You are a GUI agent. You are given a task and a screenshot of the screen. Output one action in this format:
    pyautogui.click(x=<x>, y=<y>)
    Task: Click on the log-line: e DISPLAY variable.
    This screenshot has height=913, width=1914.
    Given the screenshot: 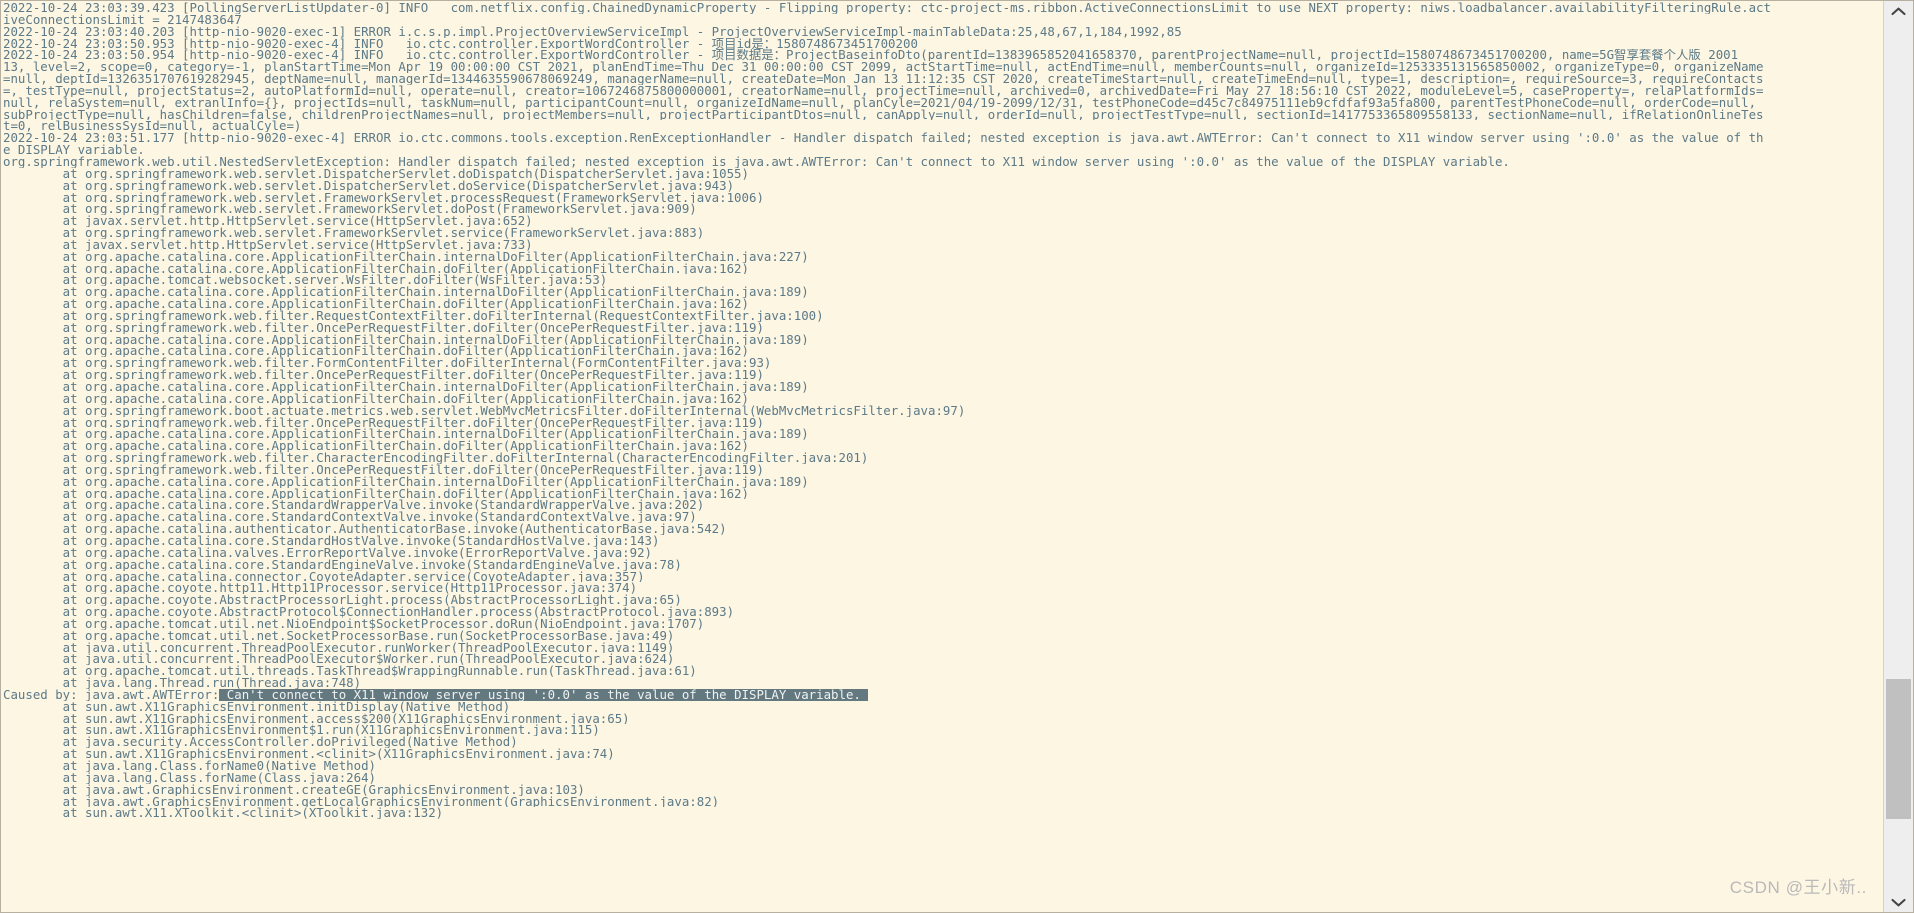 What is the action you would take?
    pyautogui.click(x=74, y=150)
    